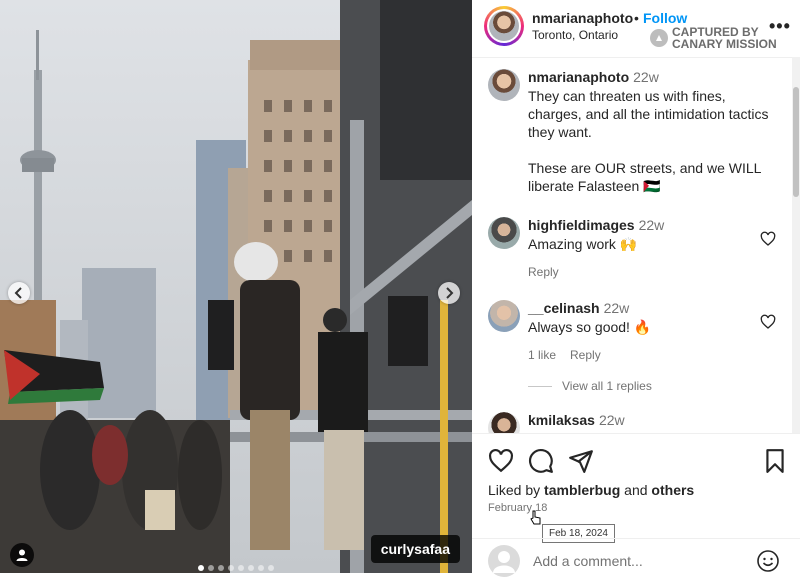 Image resolution: width=800 pixels, height=582 pixels. I want to click on comment-likes-count: 1 like, so click(542, 355).